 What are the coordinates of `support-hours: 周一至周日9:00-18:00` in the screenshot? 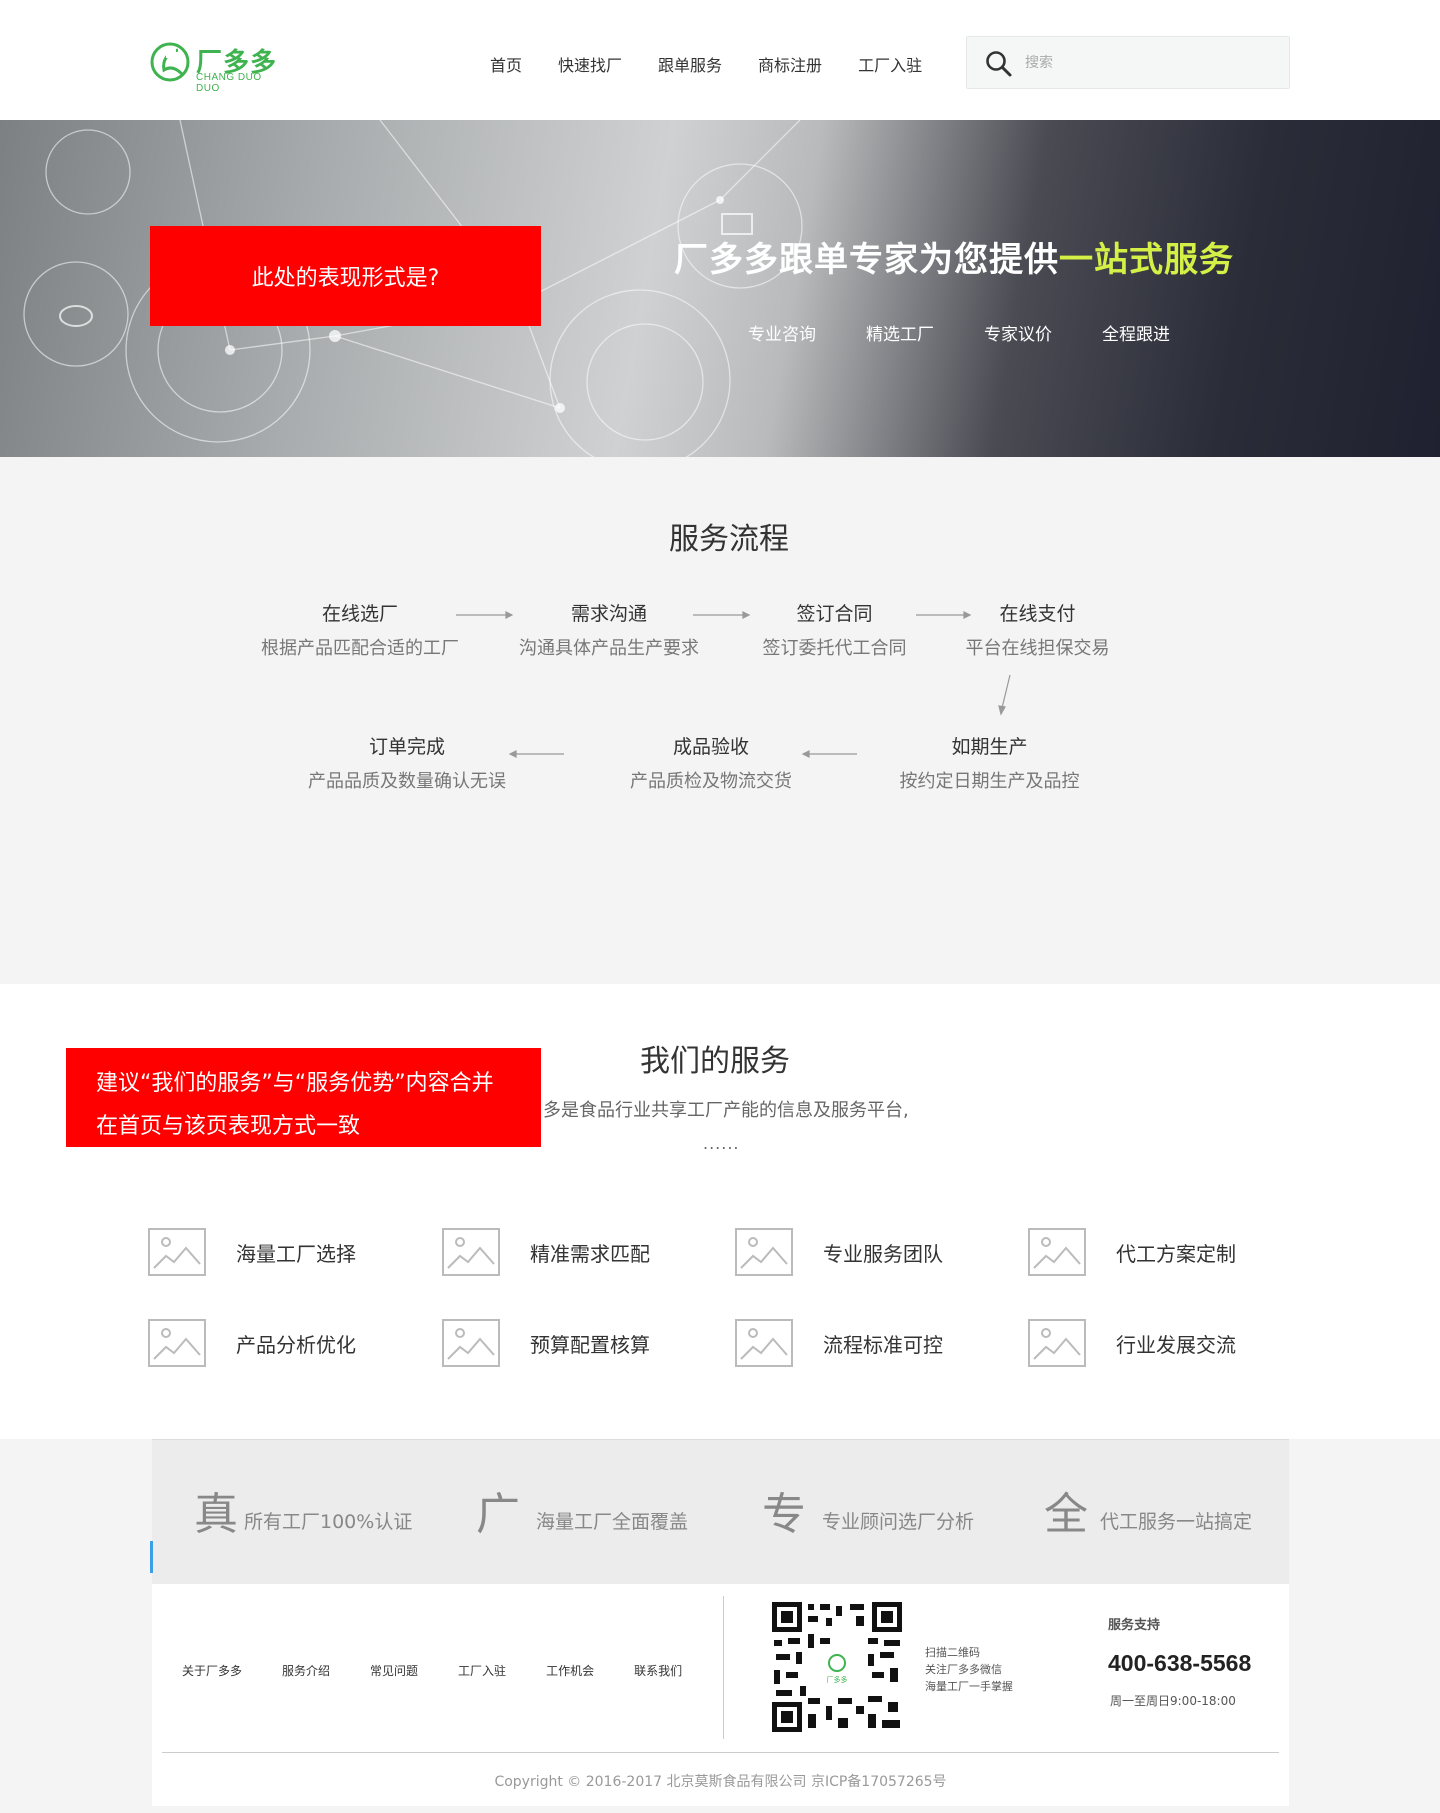 It's located at (1173, 1701).